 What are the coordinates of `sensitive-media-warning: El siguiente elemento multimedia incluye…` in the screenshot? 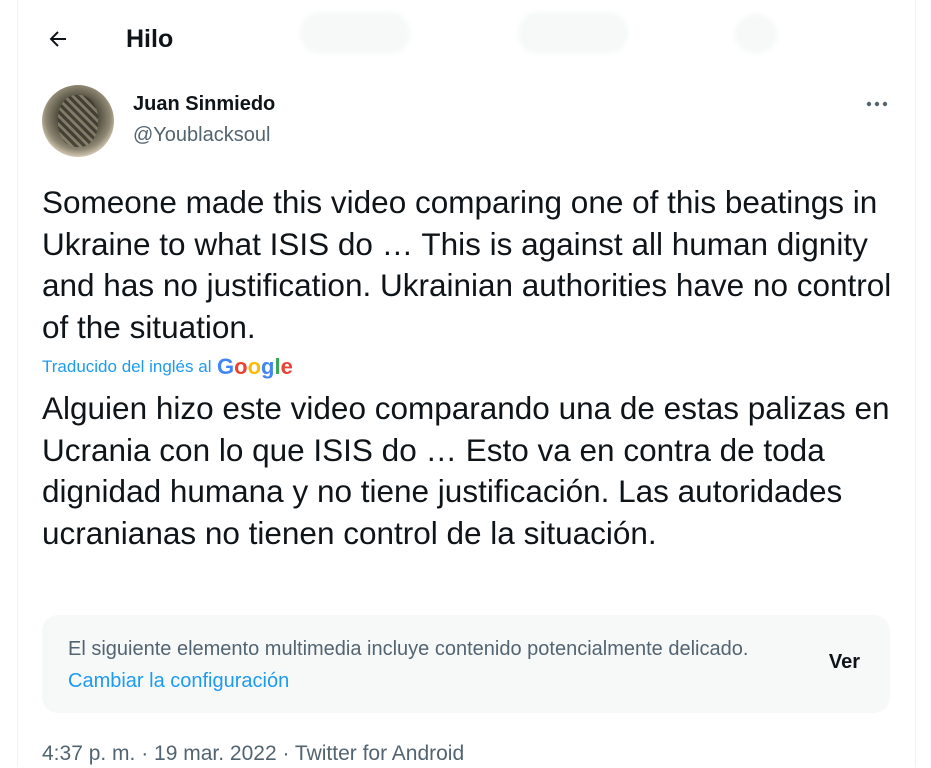 It's located at (466, 664).